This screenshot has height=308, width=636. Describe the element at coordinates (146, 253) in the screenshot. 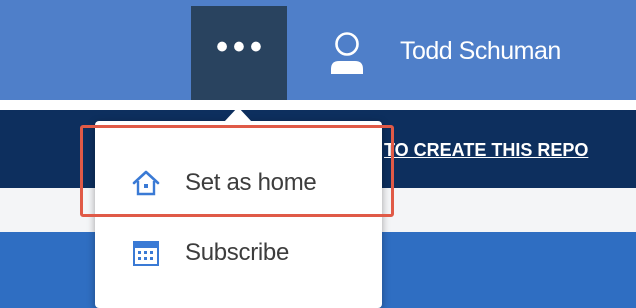

I see `calendar-icon` at that location.